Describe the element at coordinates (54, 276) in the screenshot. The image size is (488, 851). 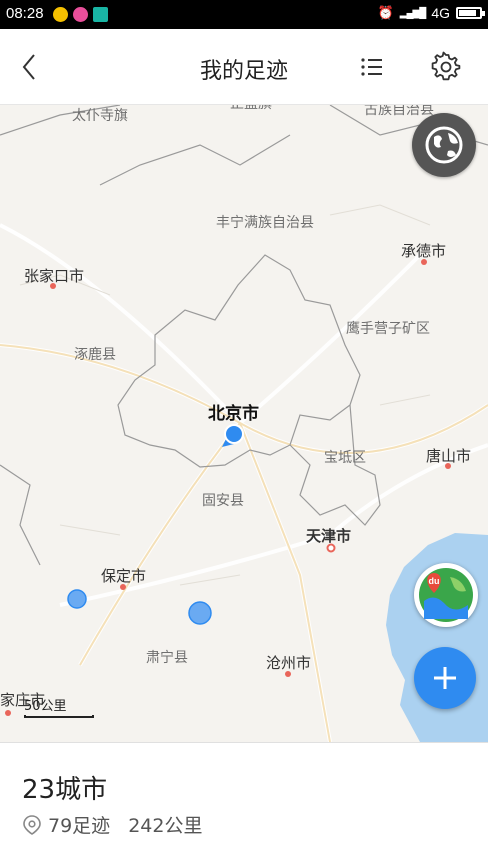
I see `map-label: 张家口市` at that location.